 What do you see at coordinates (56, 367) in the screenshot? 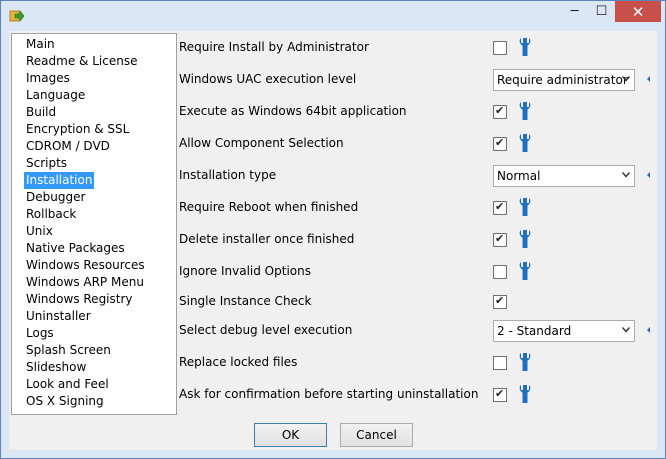
I see `sidebar-item-slideshow: Slideshow` at bounding box center [56, 367].